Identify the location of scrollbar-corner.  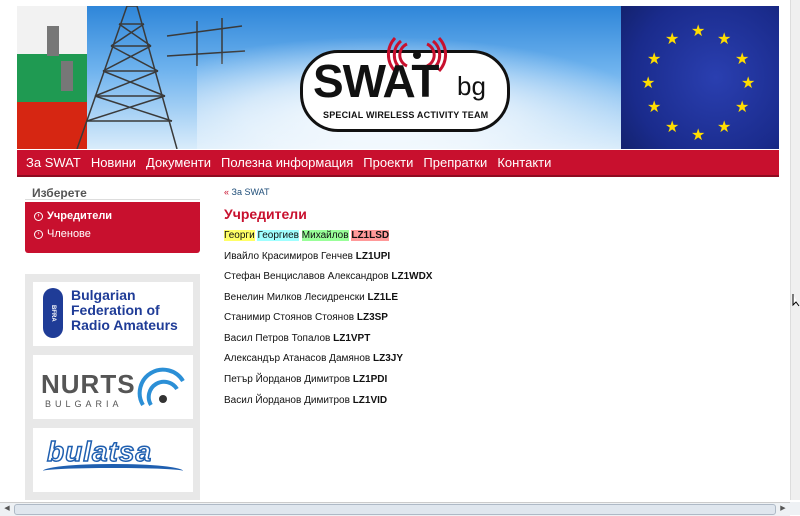
(795, 508).